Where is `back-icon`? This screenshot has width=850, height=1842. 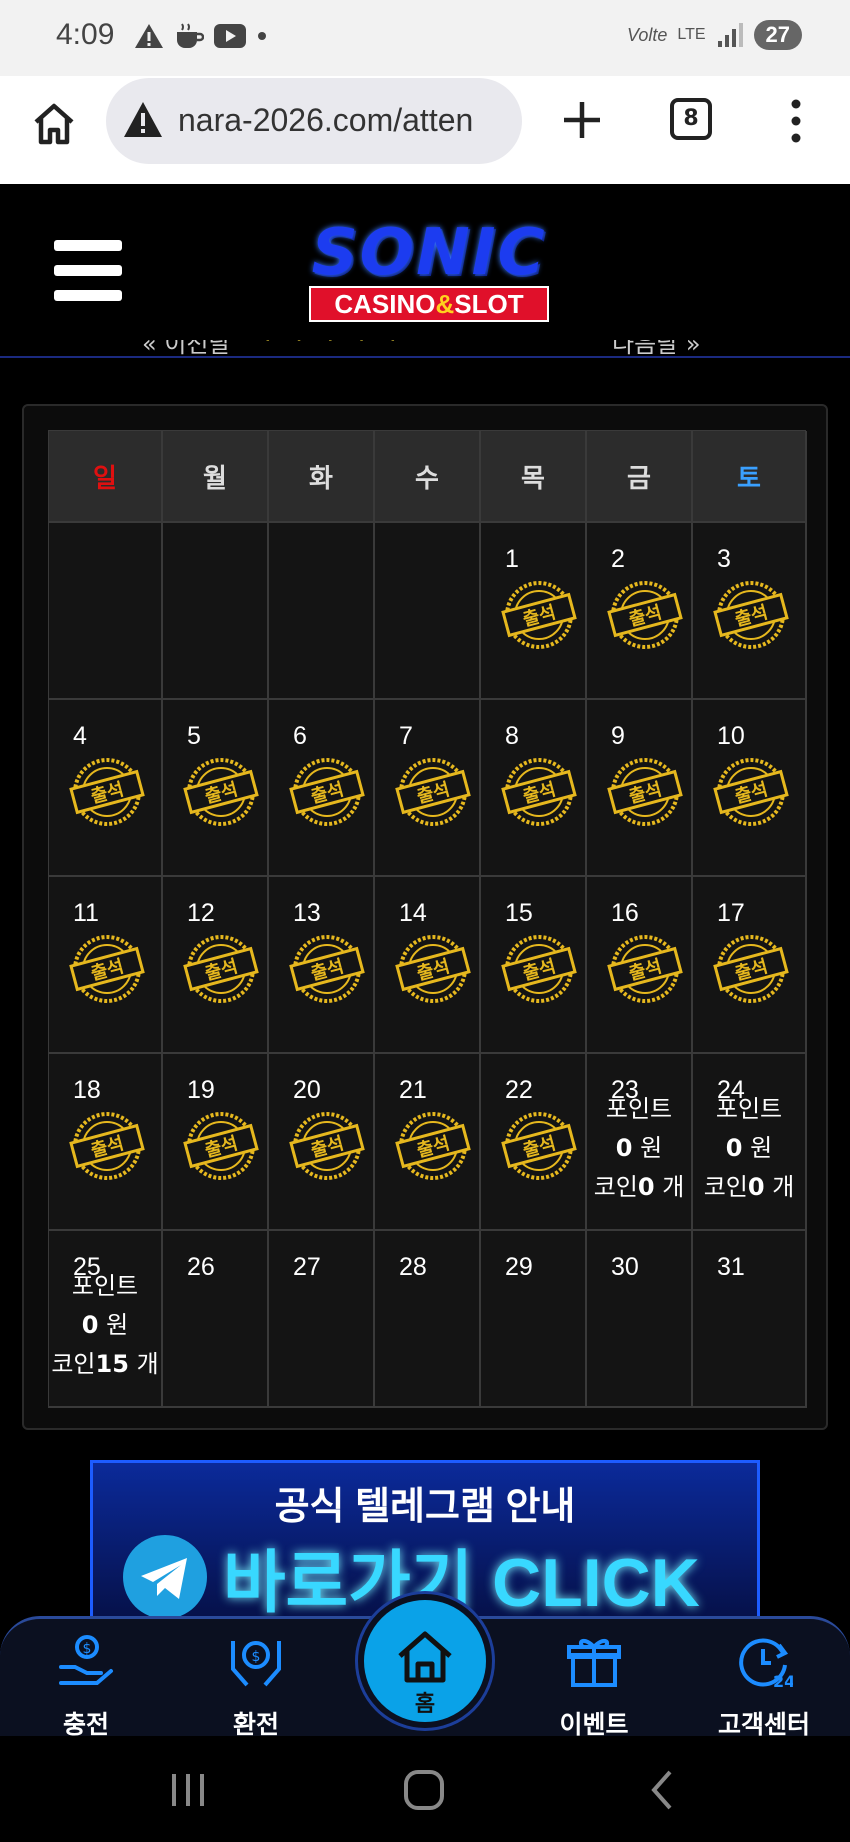 back-icon is located at coordinates (664, 1790).